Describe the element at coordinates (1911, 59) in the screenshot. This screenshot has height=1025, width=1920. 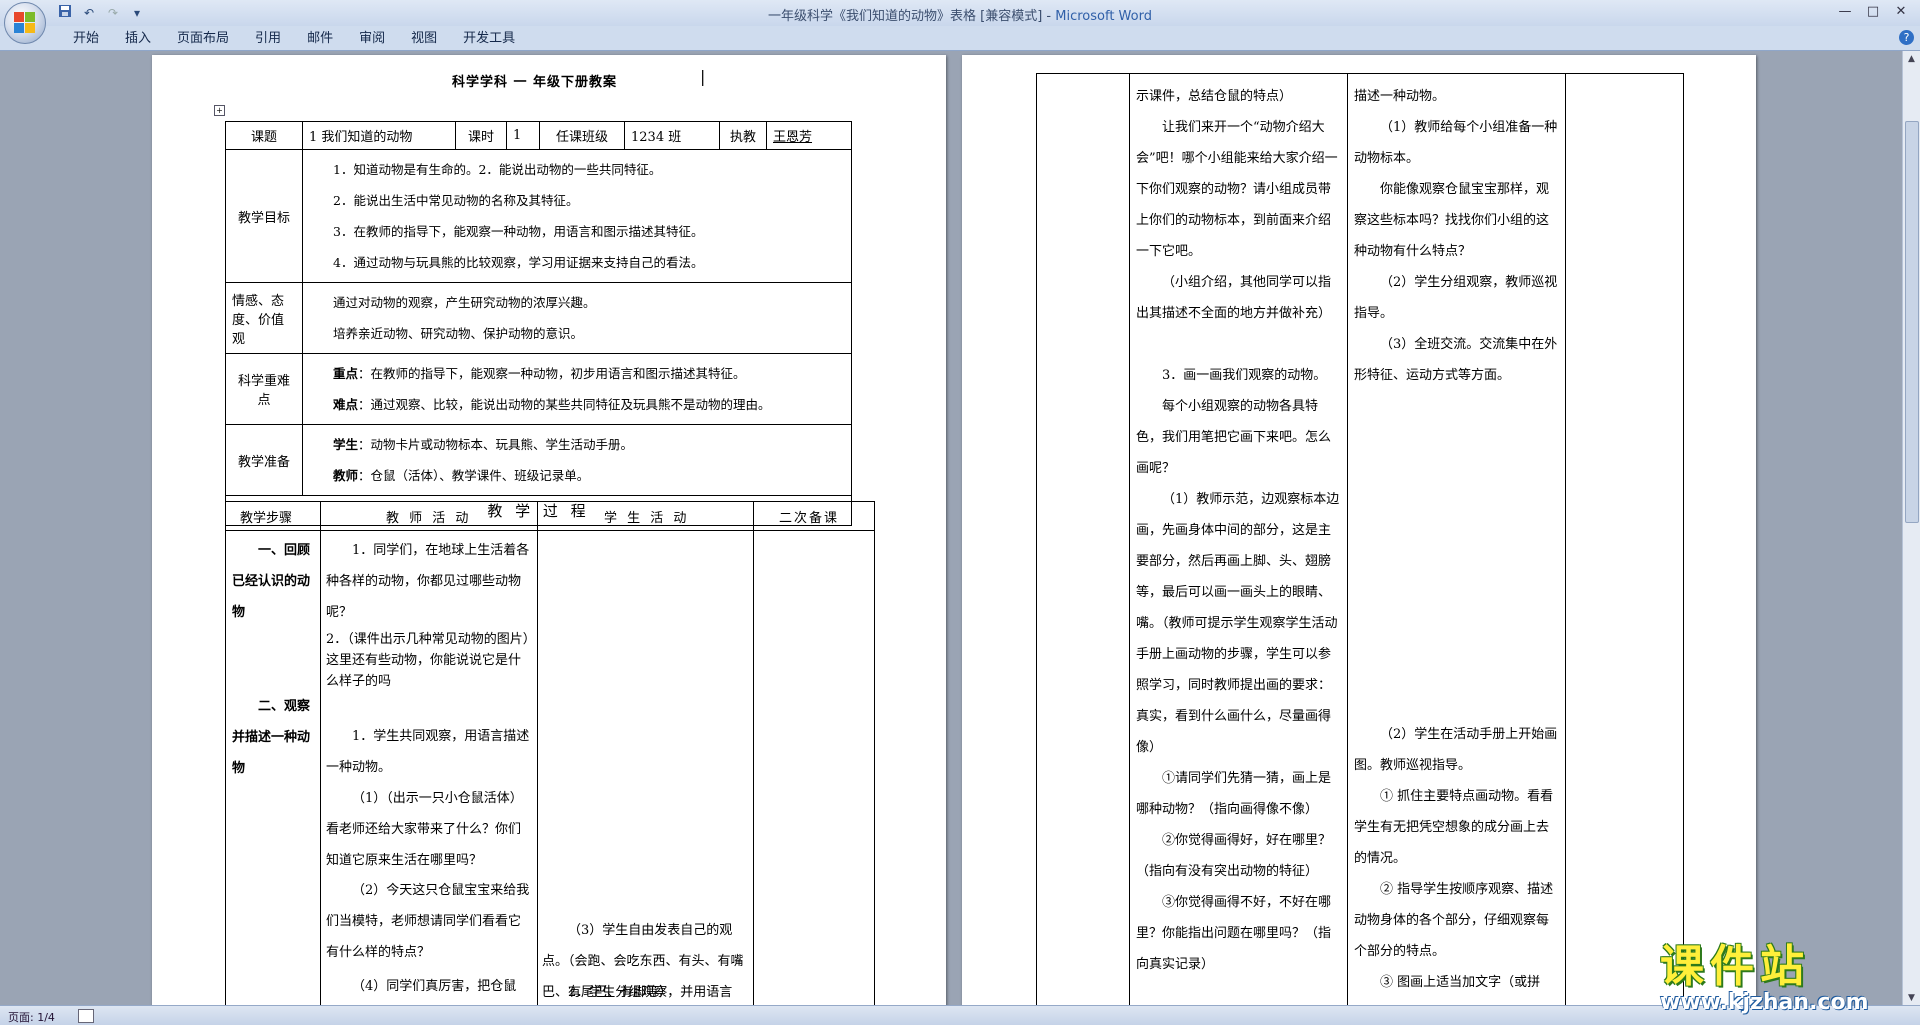
I see `scroll-up-icon: ▲` at that location.